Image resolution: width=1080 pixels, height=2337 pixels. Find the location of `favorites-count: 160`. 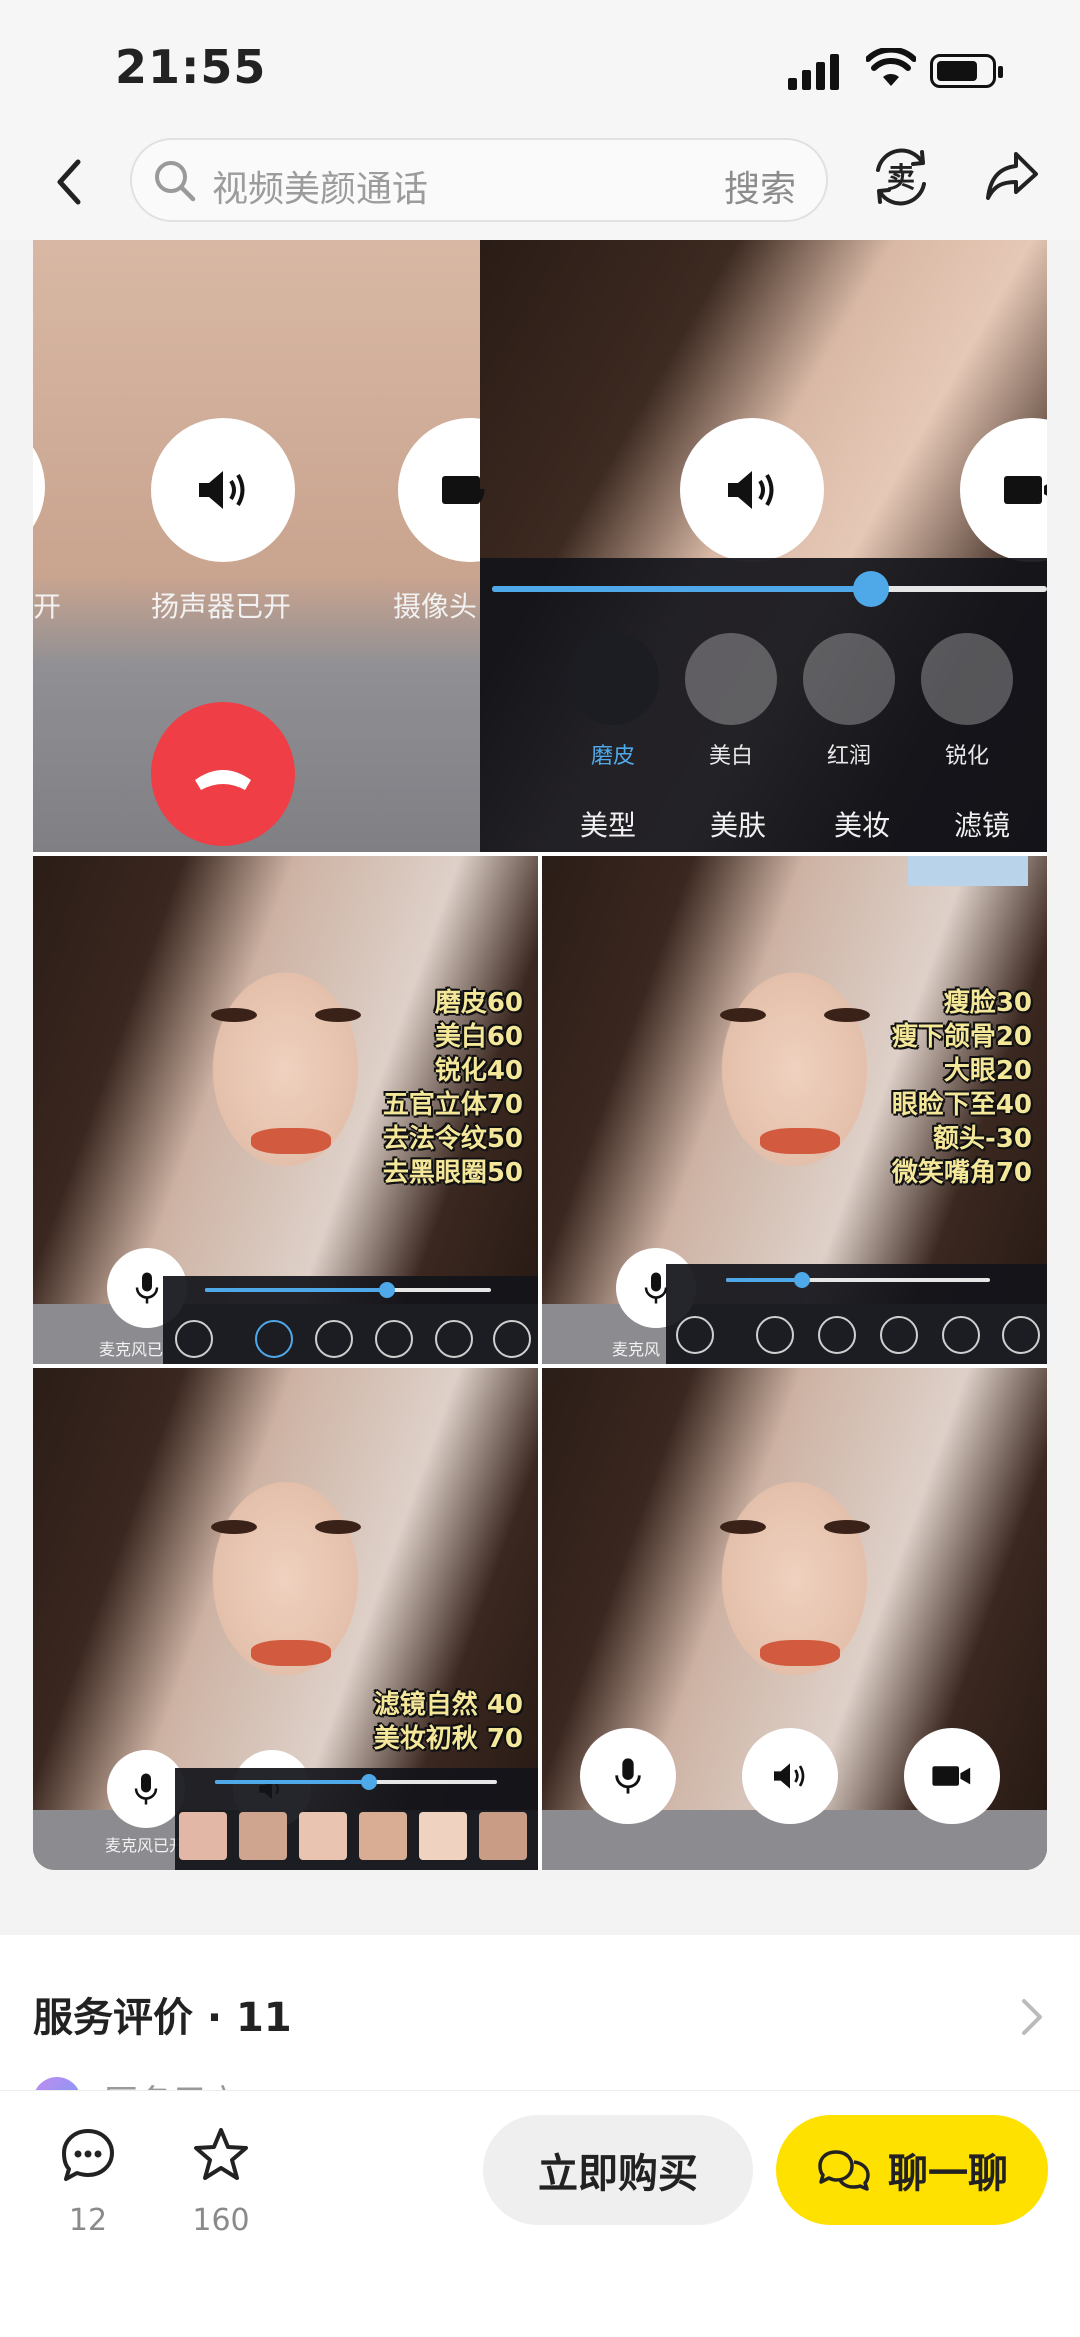

favorites-count: 160 is located at coordinates (221, 2220).